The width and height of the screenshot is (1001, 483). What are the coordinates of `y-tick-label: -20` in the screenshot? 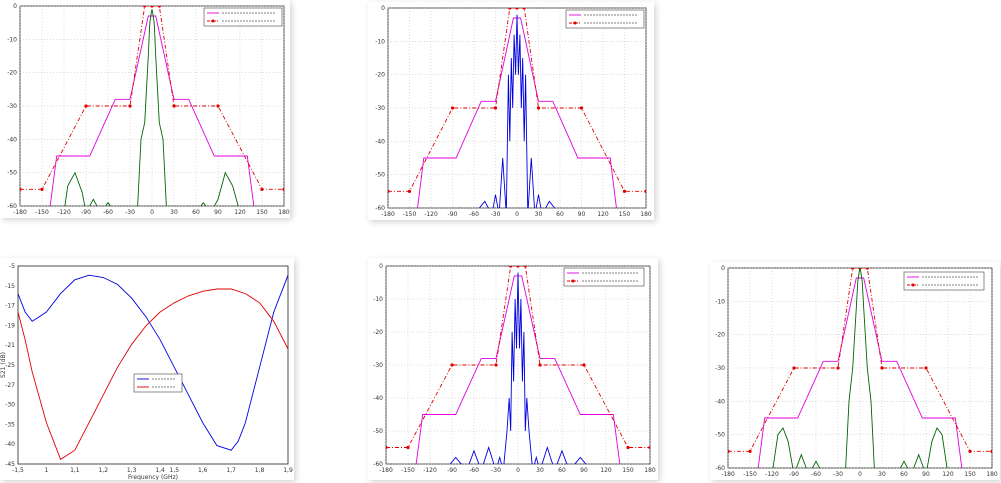 It's located at (12, 73).